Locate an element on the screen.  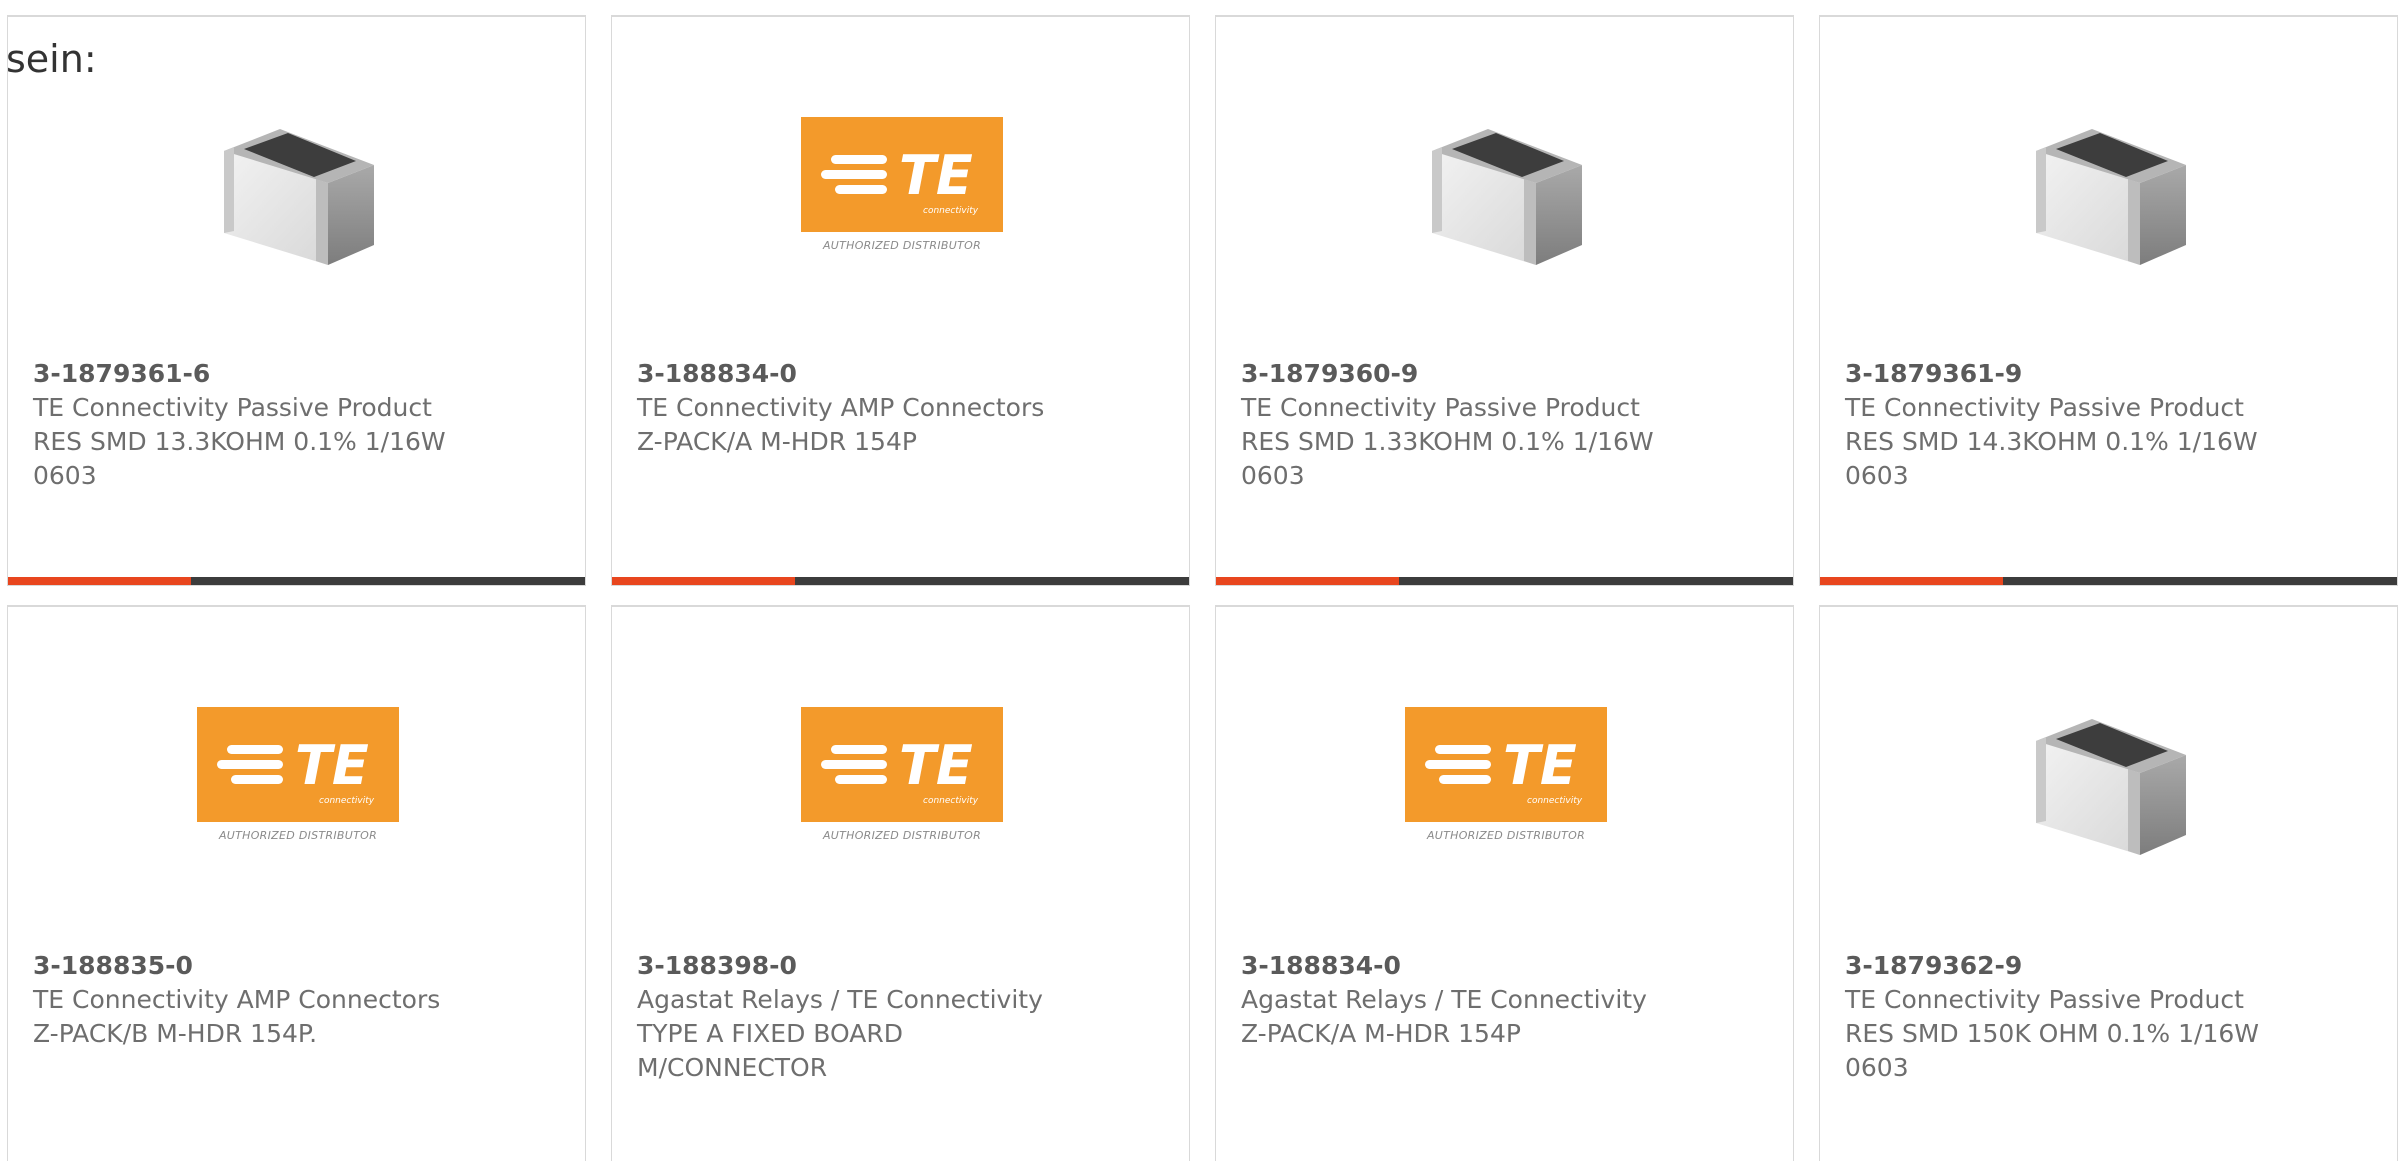
part-number-link: 3-188398-0 is located at coordinates (902, 966).